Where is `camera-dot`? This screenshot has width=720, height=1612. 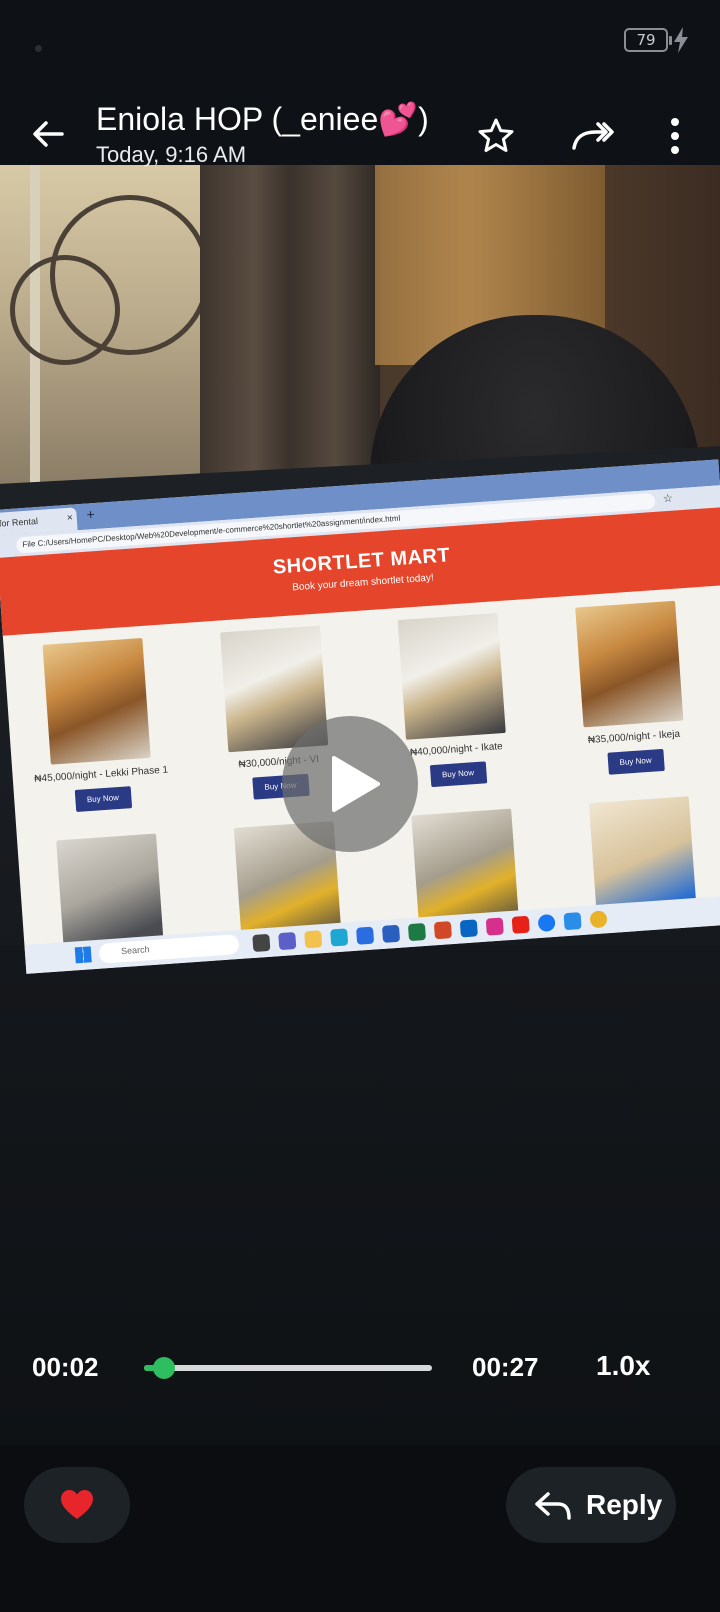
camera-dot is located at coordinates (38, 48).